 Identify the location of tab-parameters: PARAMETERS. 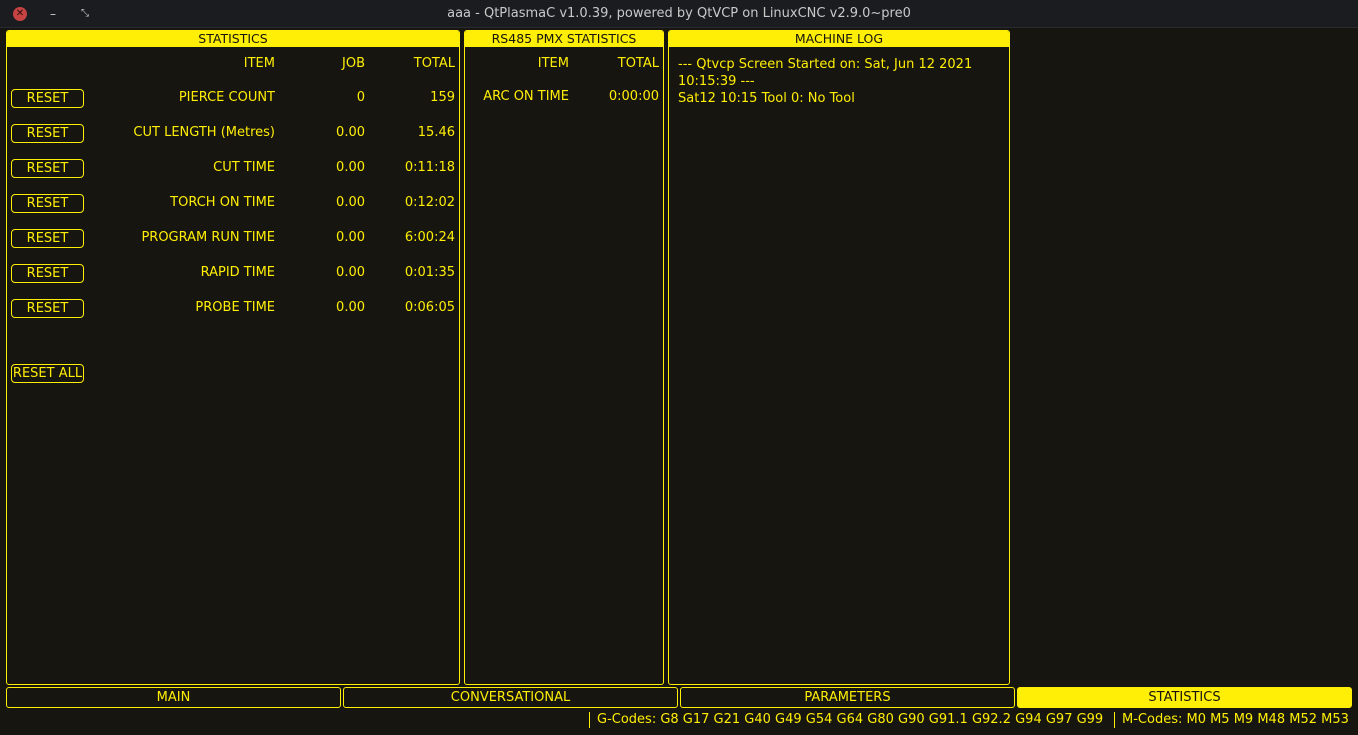
(847, 697).